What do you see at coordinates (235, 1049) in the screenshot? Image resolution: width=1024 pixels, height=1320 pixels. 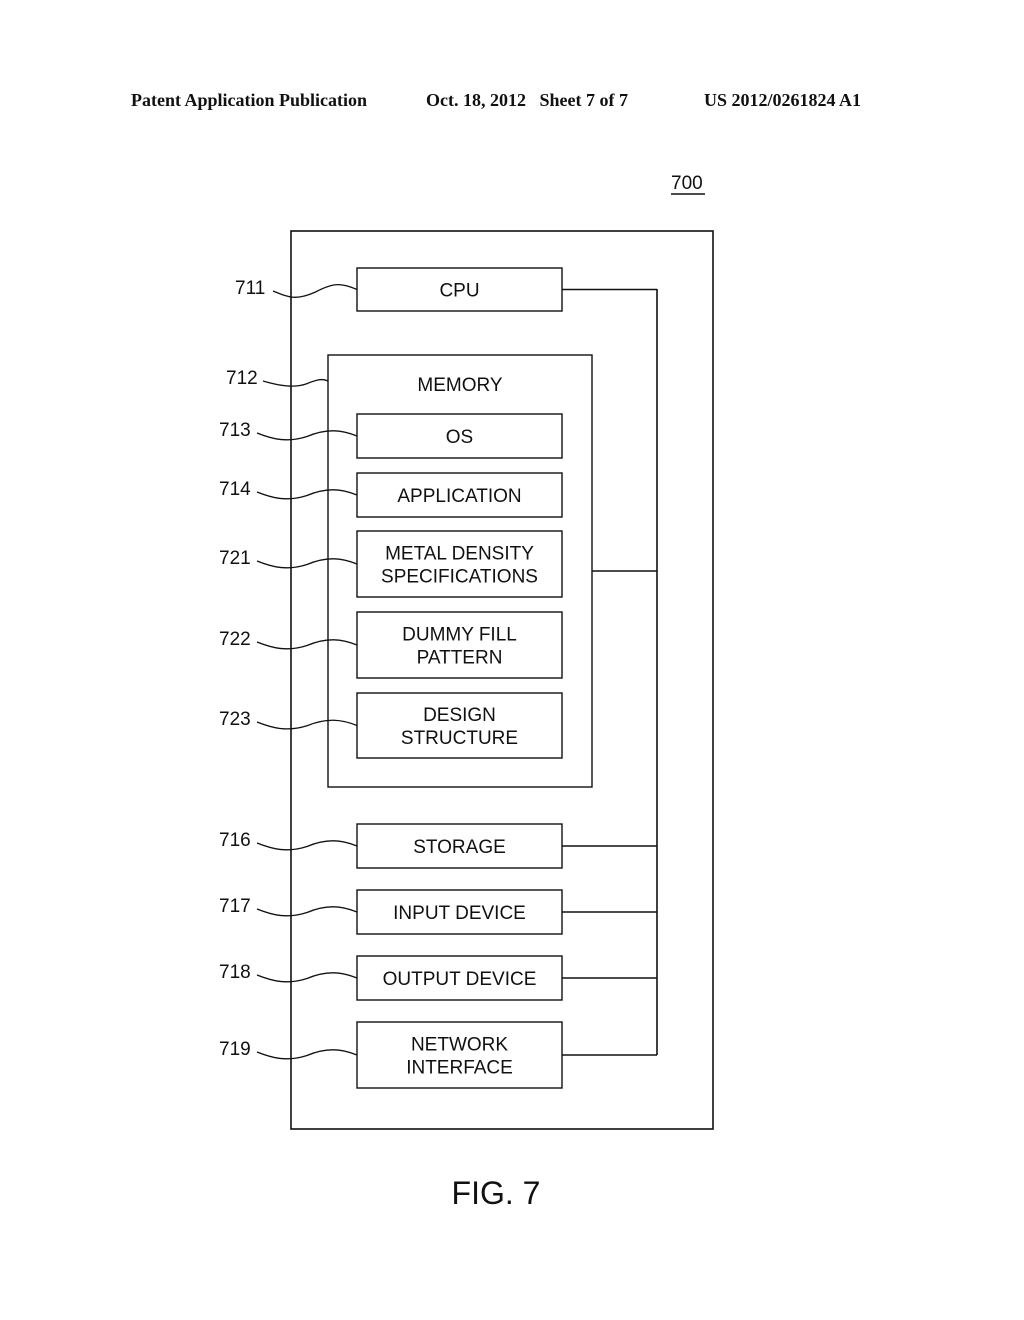 I see `network-interface-ref-number: 719` at bounding box center [235, 1049].